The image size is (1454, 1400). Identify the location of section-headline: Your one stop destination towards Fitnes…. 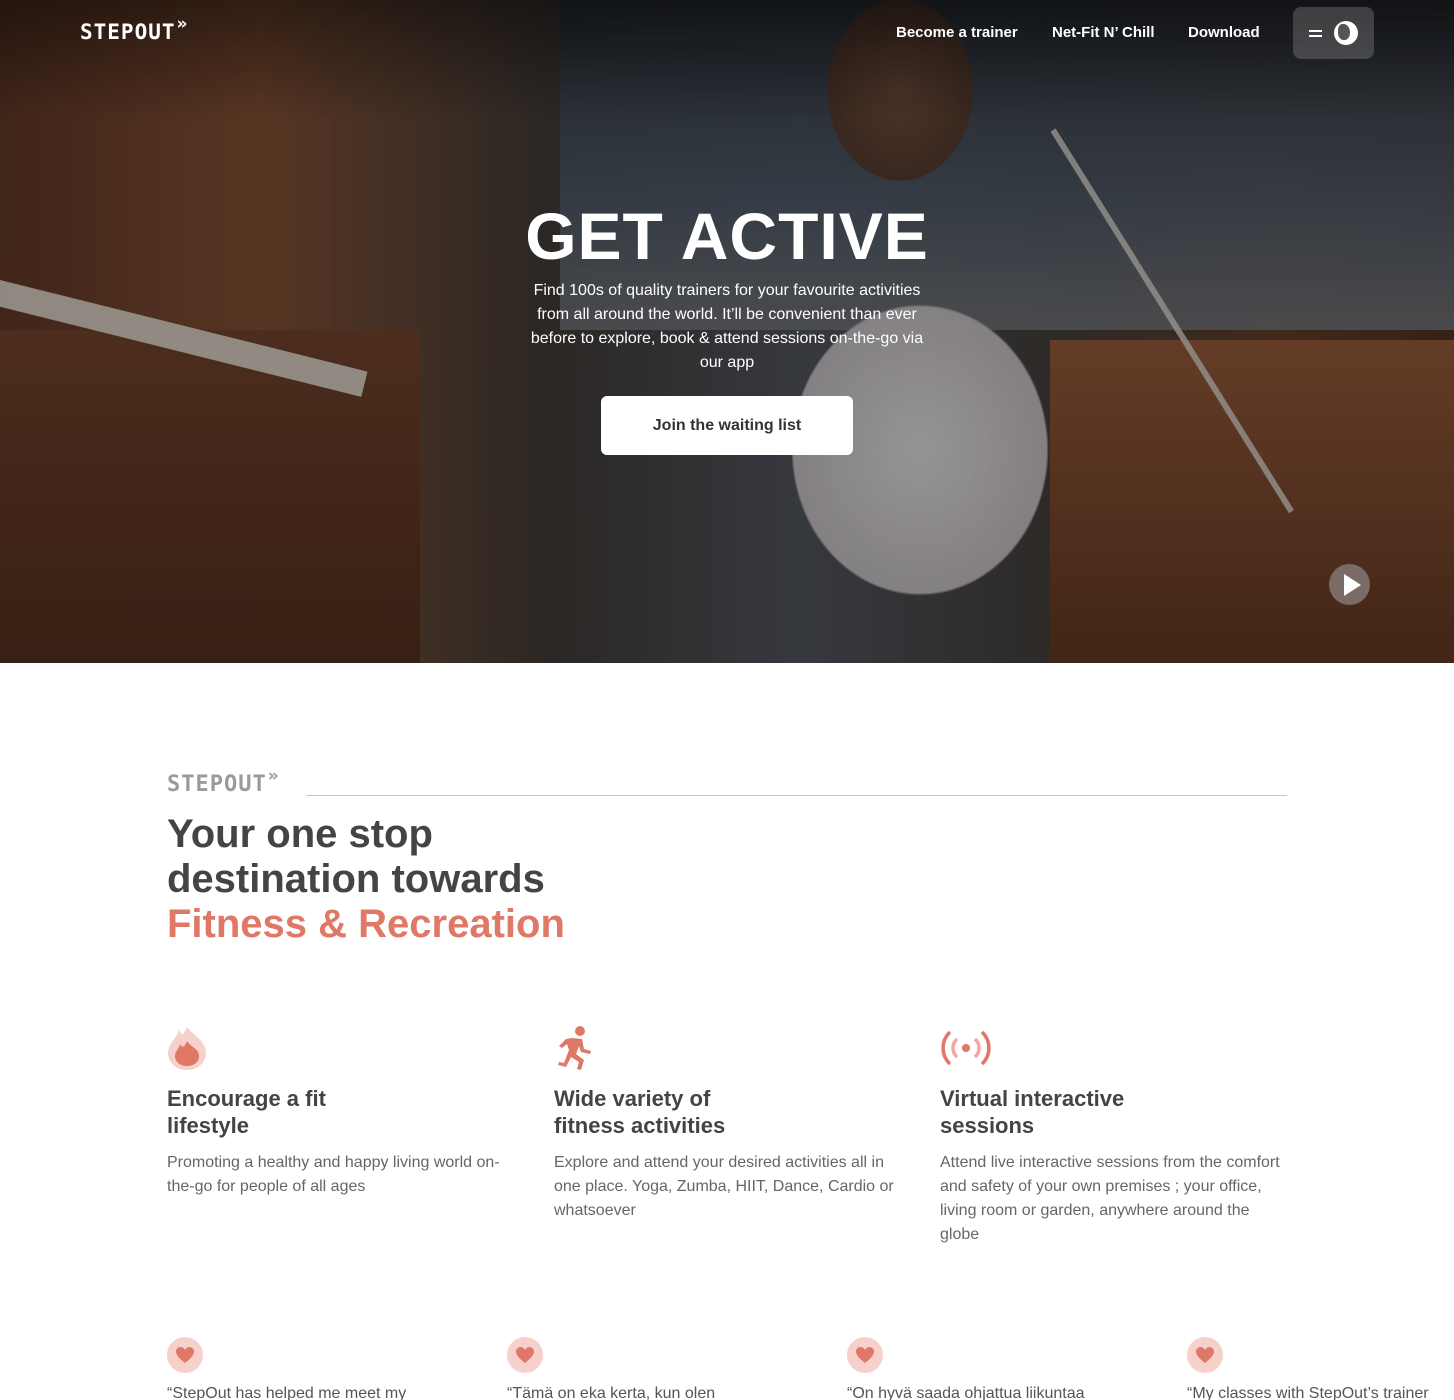
(366, 879).